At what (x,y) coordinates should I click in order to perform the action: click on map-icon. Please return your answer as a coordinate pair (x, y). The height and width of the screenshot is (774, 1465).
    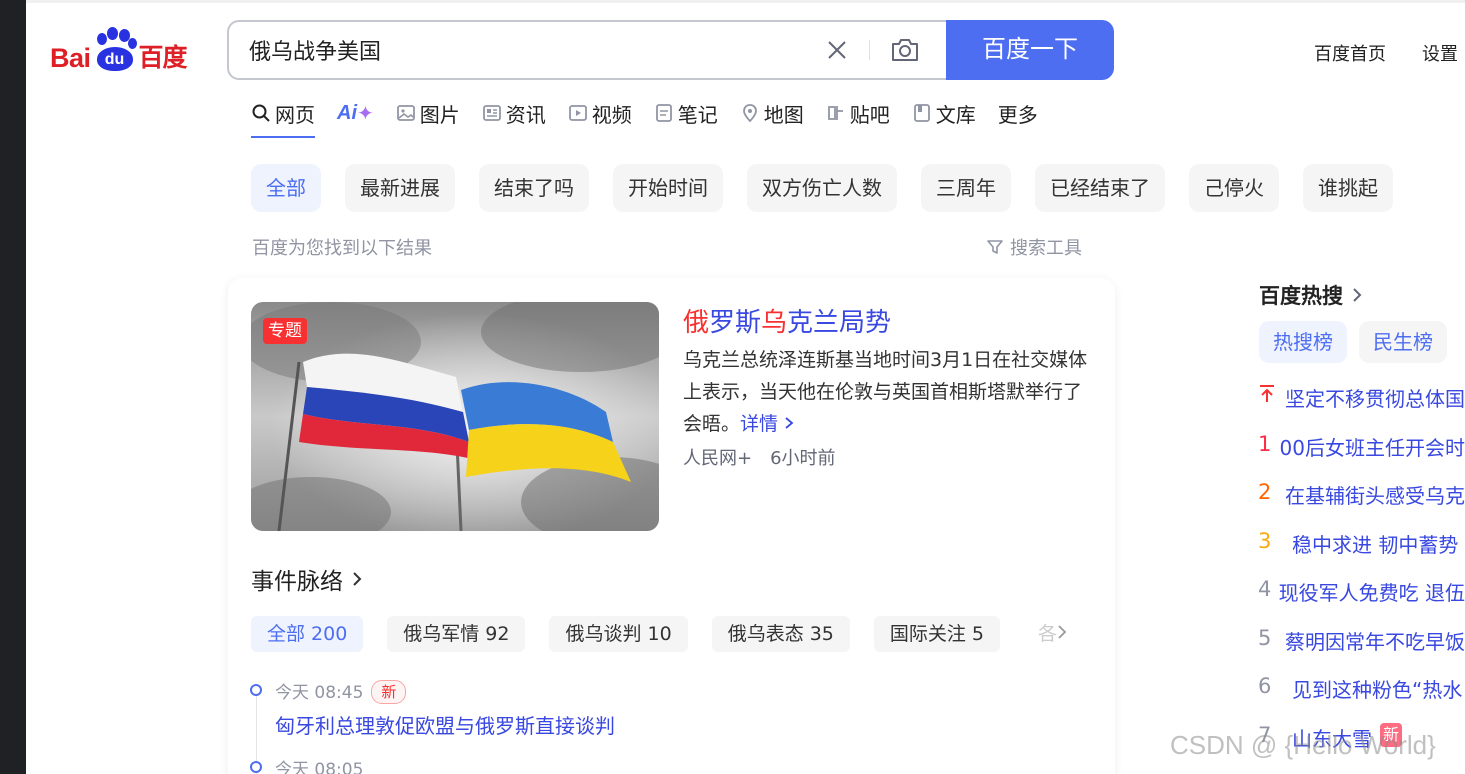
    Looking at the image, I should click on (749, 113).